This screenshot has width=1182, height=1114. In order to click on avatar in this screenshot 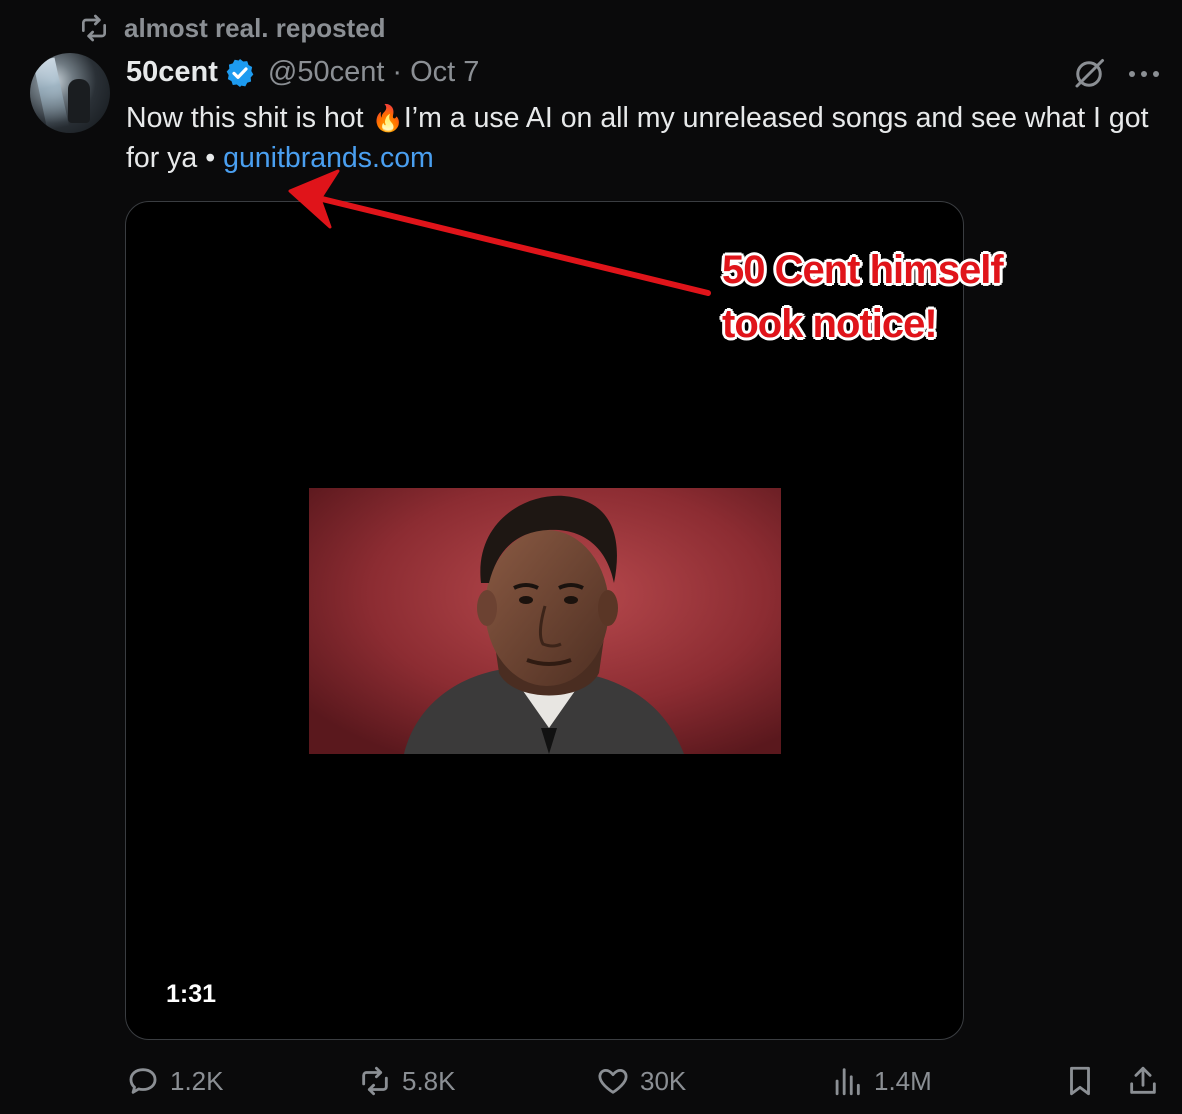, I will do `click(70, 93)`.